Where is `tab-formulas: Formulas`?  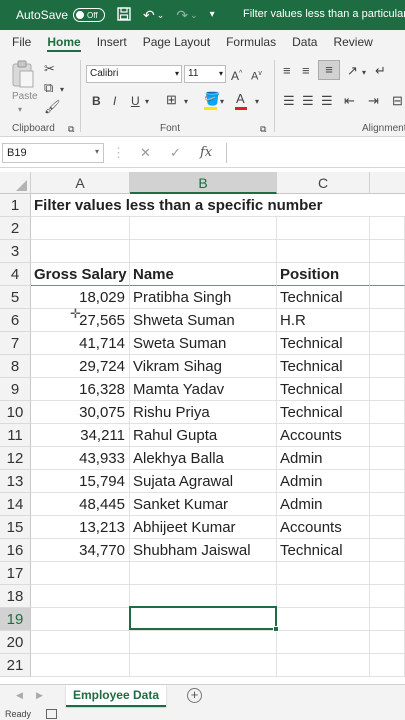
tab-formulas: Formulas is located at coordinates (251, 42).